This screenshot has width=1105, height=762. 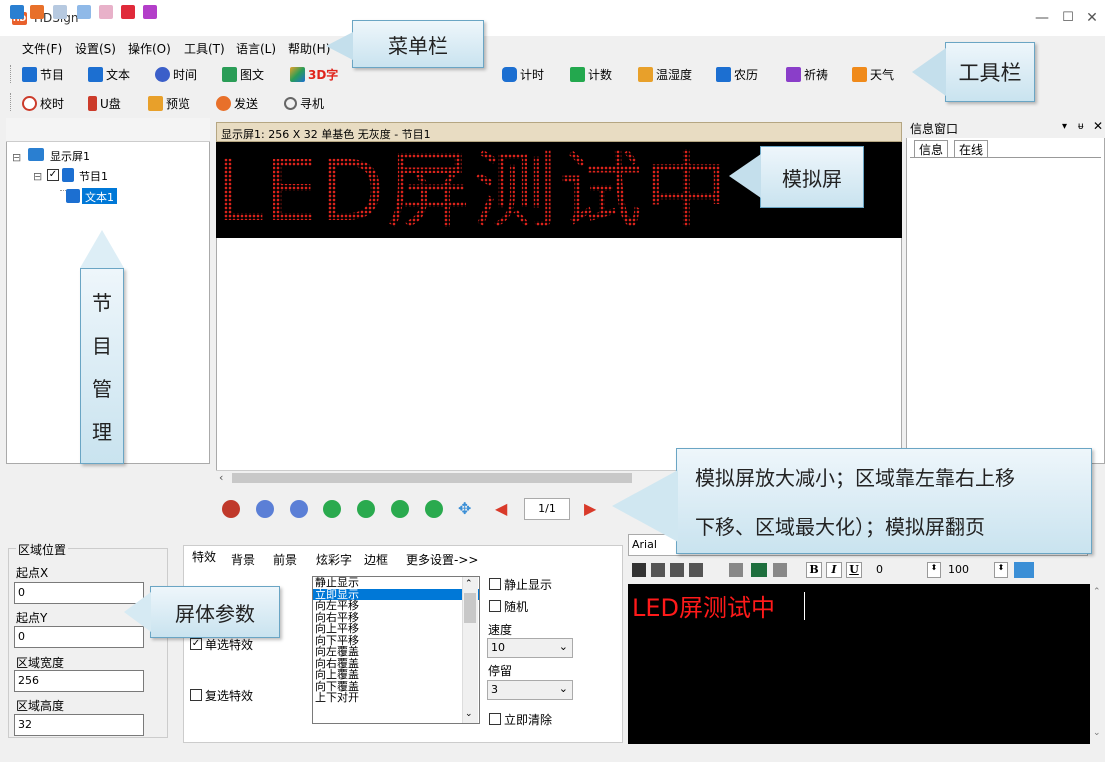 What do you see at coordinates (314, 74) in the screenshot?
I see `toolbar-3d-text-button: 3D字` at bounding box center [314, 74].